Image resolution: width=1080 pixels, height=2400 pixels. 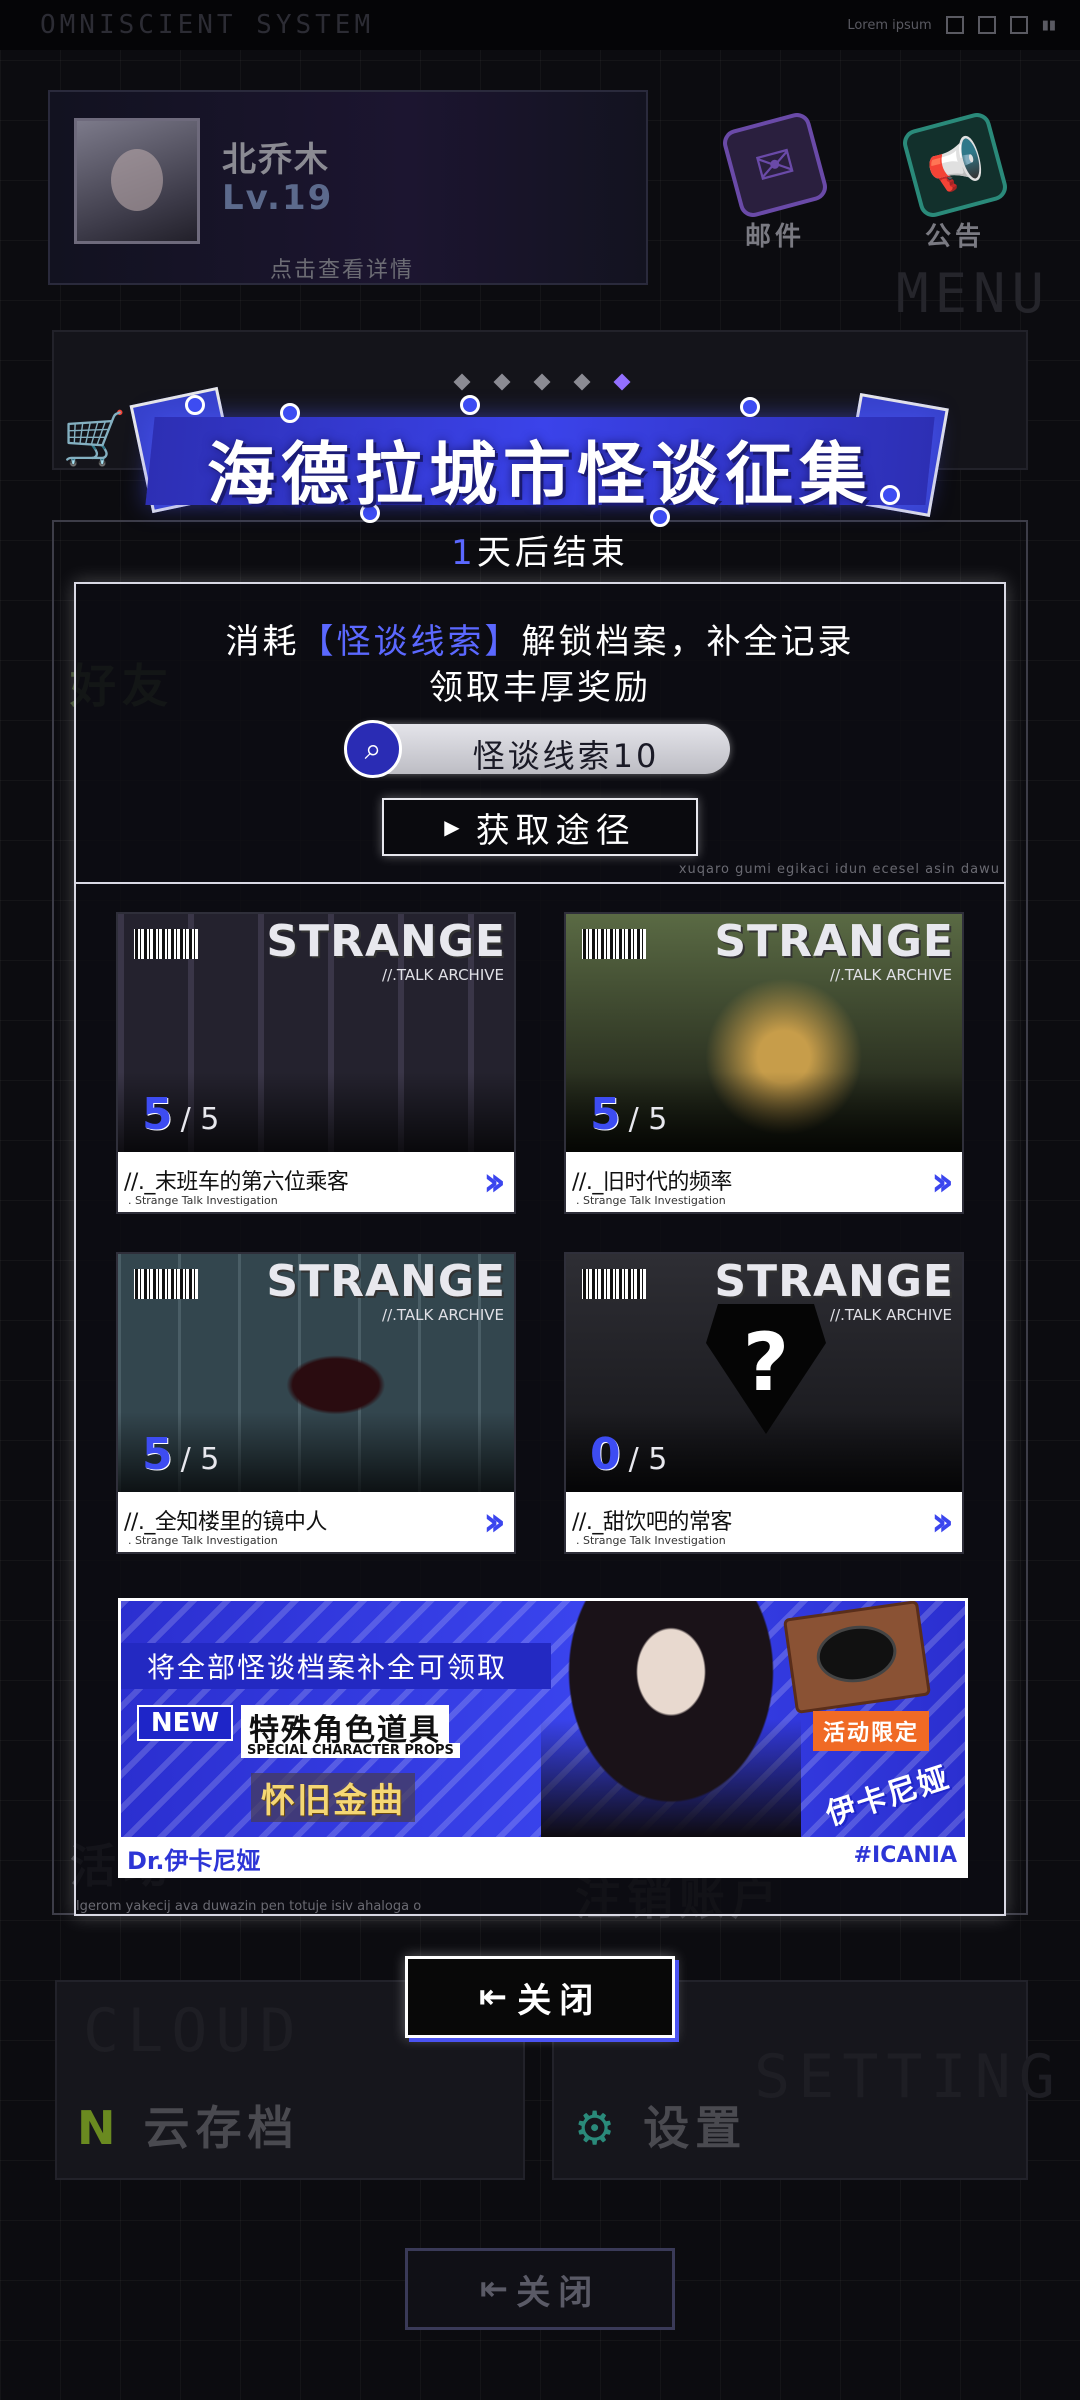 What do you see at coordinates (342, 270) in the screenshot?
I see `profile-detail-hint: 点击查看详情` at bounding box center [342, 270].